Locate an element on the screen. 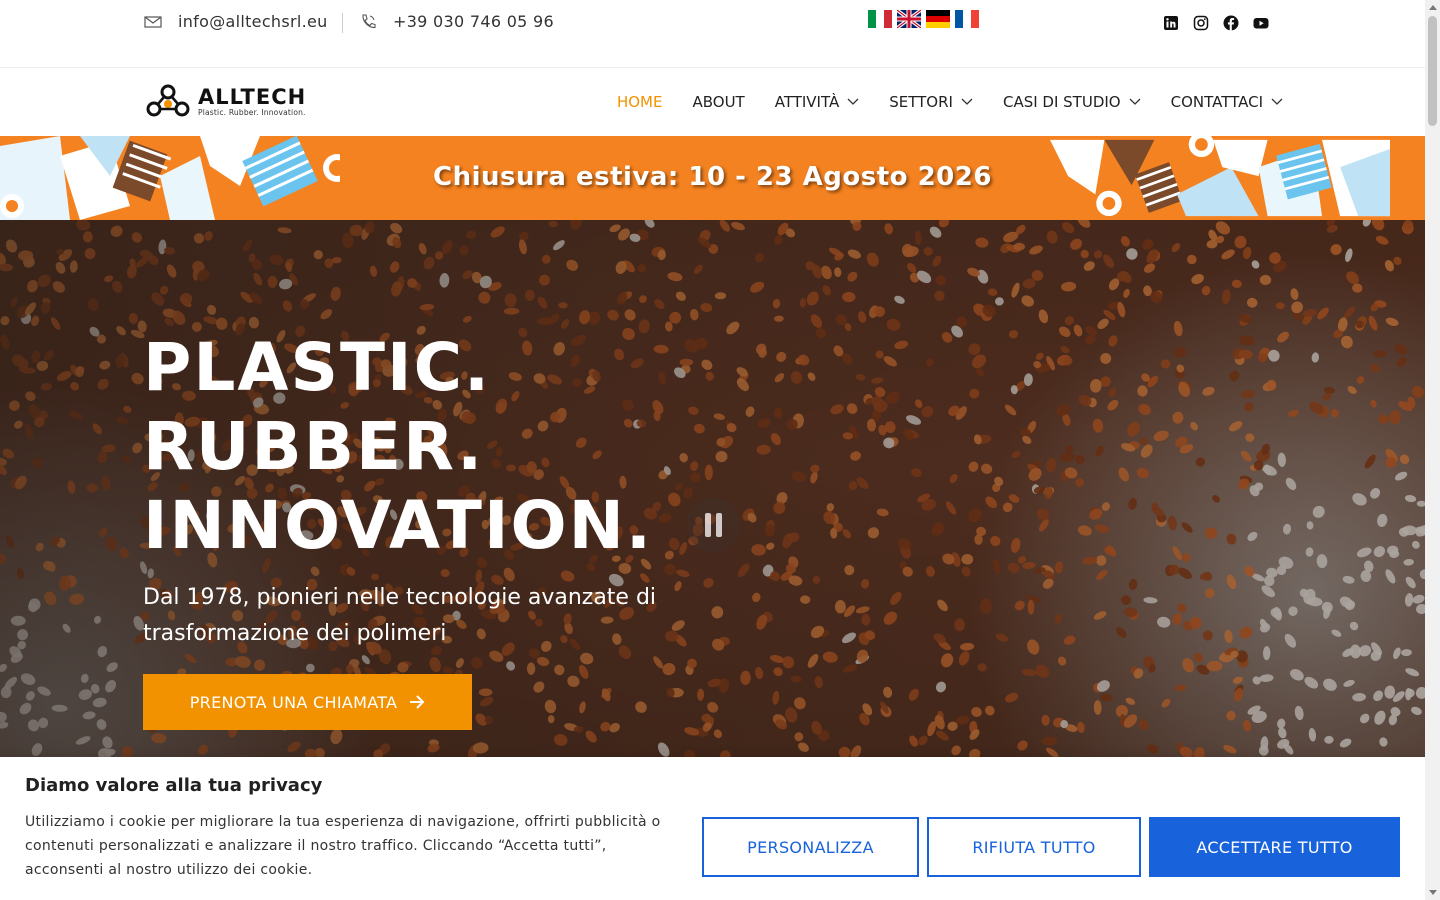 Image resolution: width=1440 pixels, height=900 pixels. hero-title-line: RUBBER. is located at coordinates (314, 446).